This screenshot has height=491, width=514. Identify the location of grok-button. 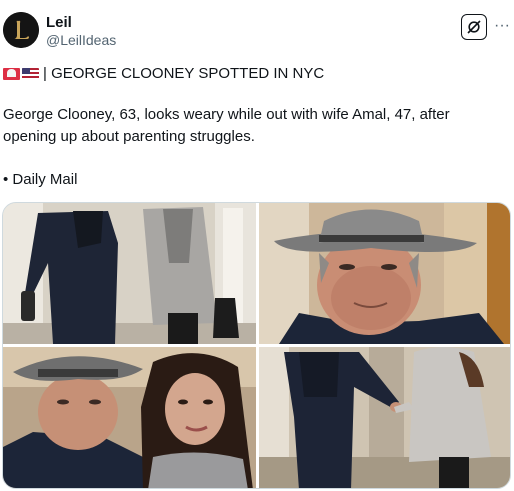
(474, 27).